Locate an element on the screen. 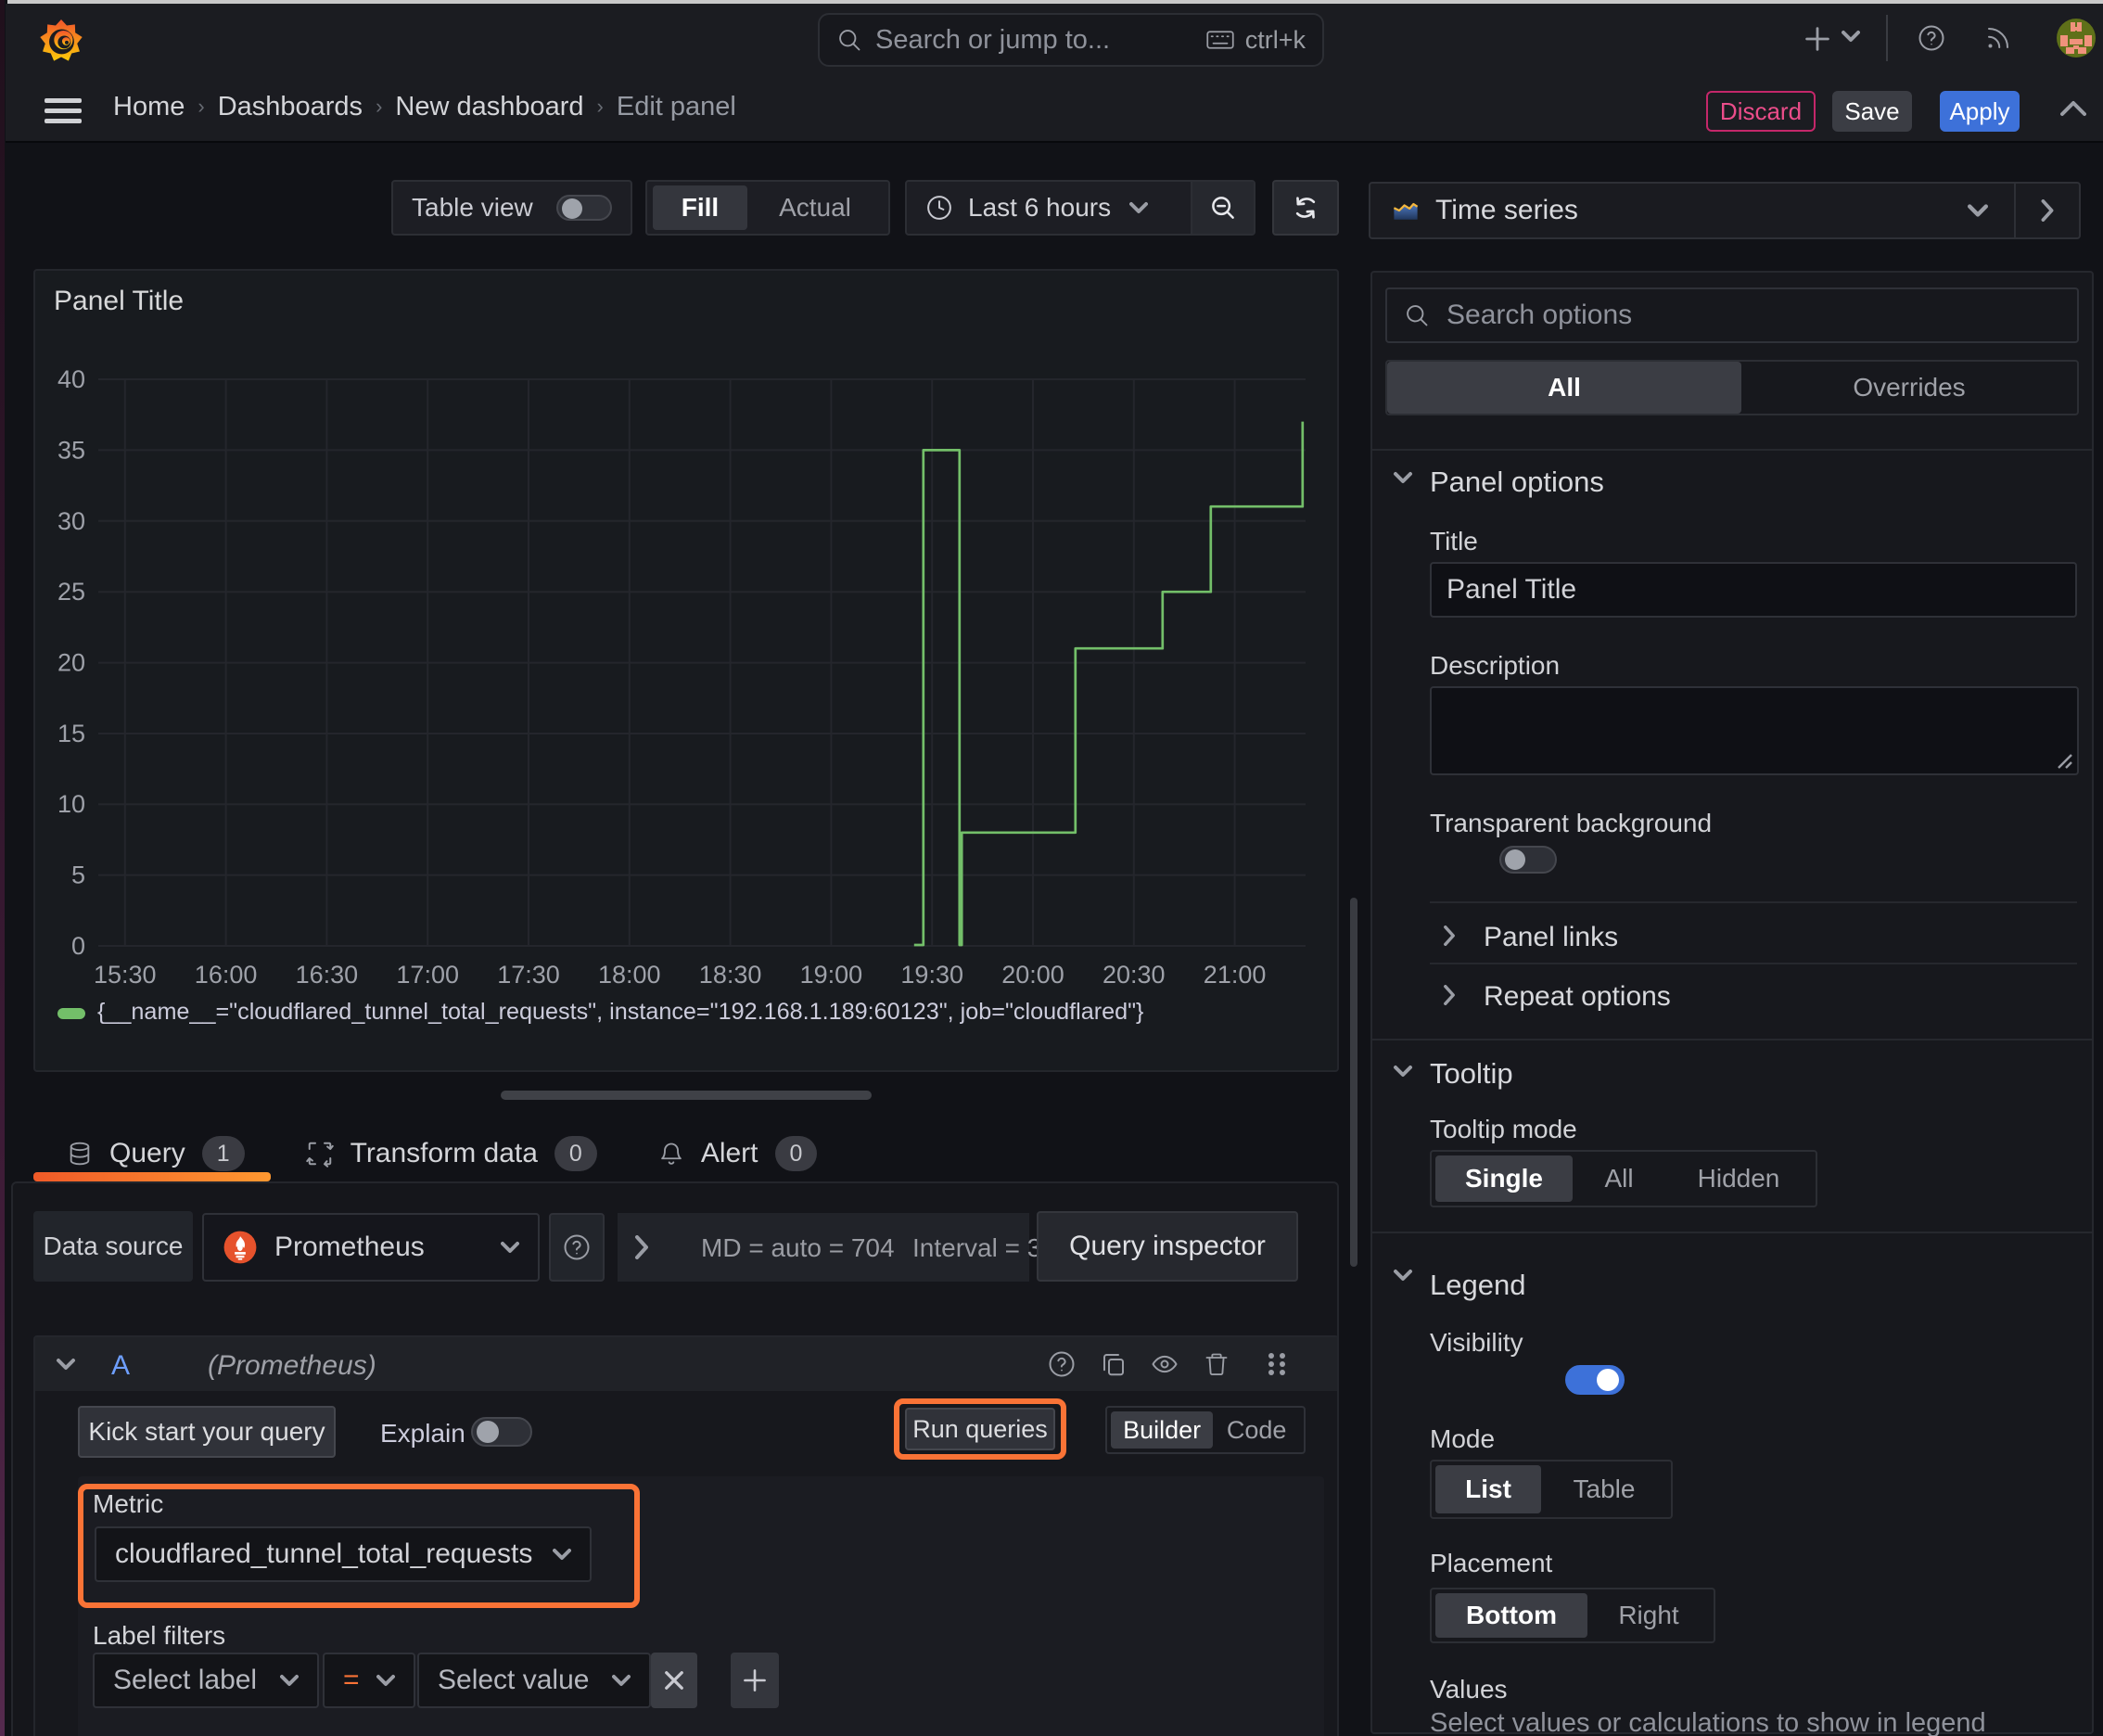  svg-text: 16:30 is located at coordinates (327, 975).